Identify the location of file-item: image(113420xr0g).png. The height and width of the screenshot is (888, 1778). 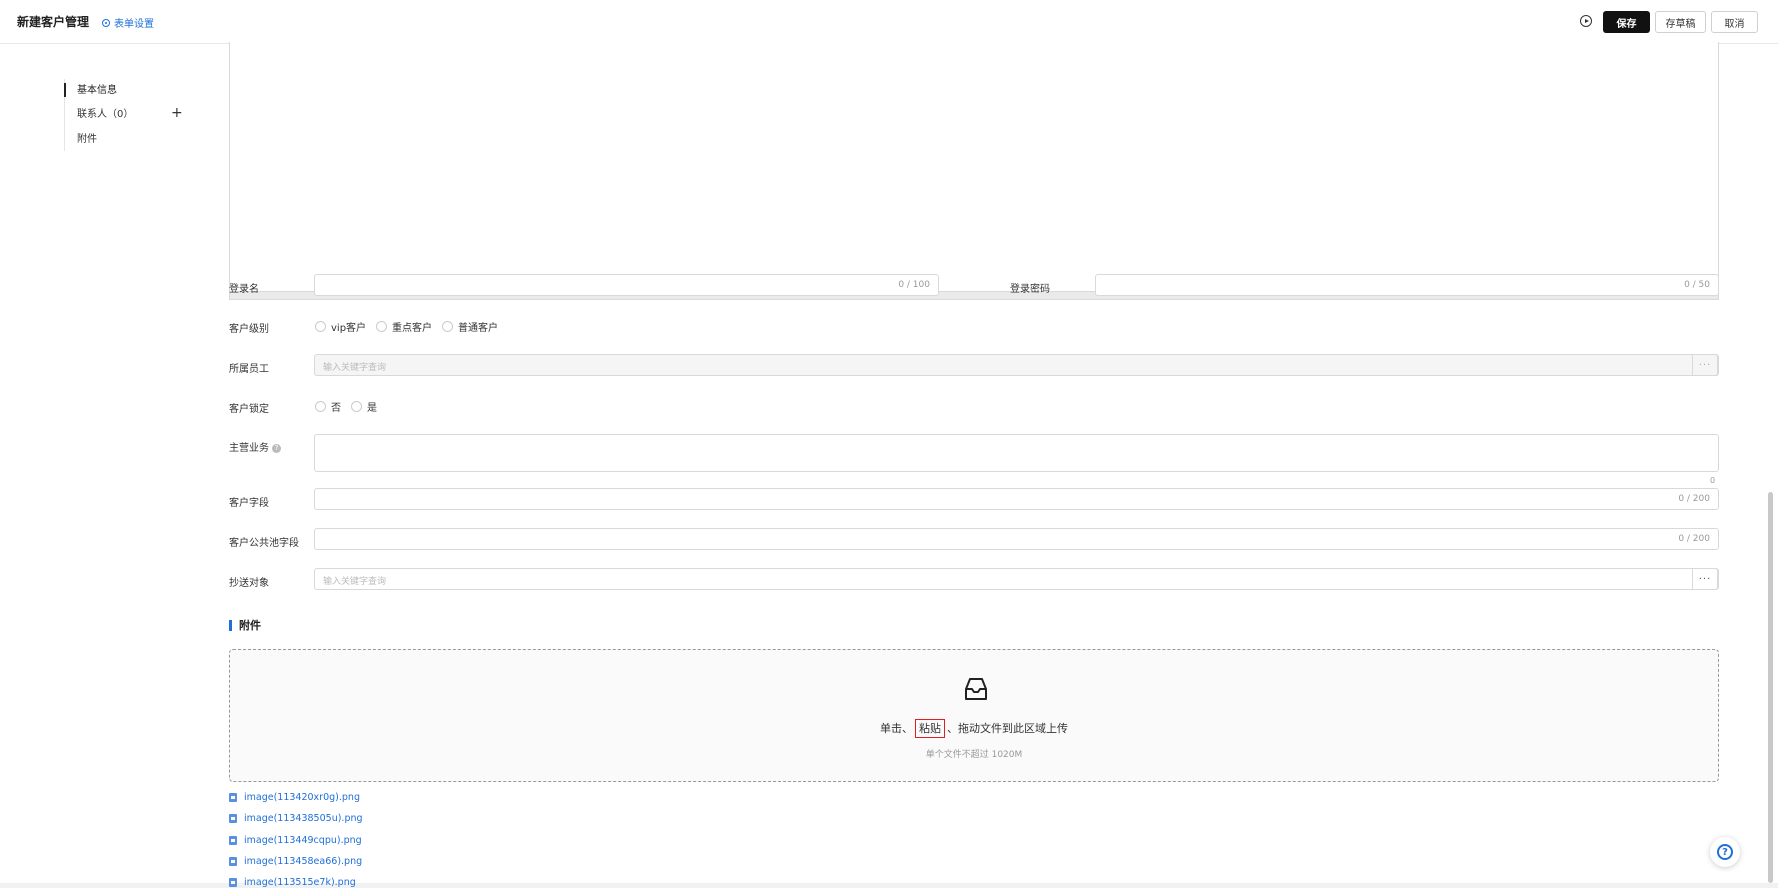
(294, 797).